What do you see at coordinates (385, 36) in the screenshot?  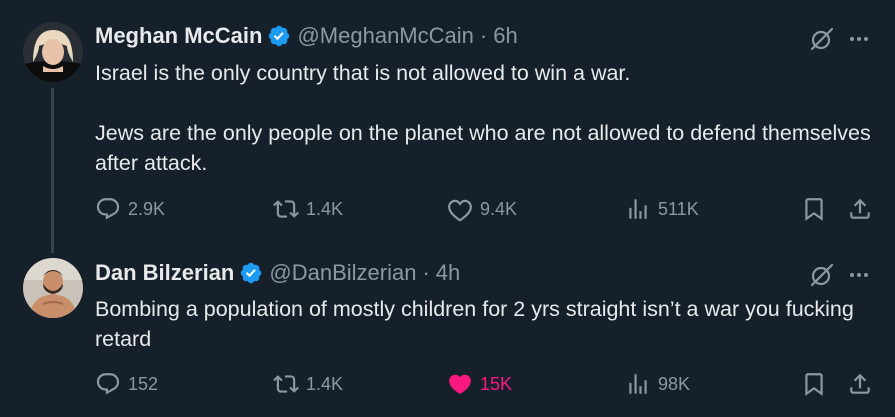 I see `author-handle: @MeghanMcCain` at bounding box center [385, 36].